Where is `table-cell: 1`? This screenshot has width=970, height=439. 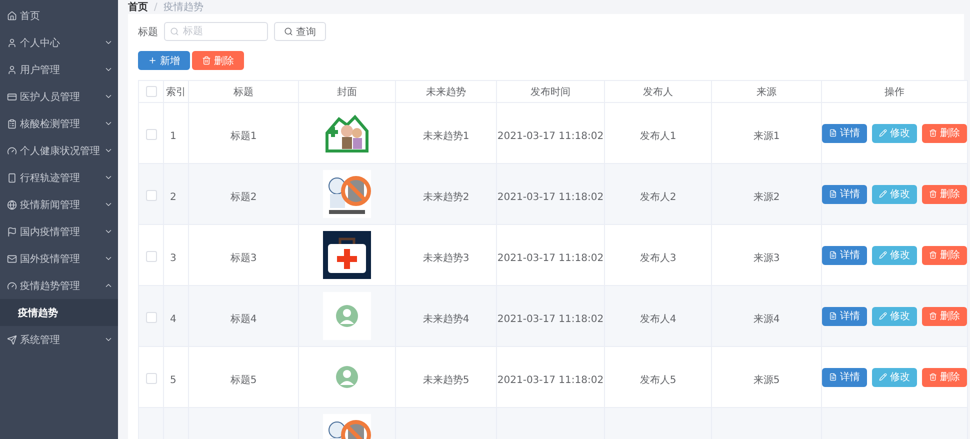 table-cell: 1 is located at coordinates (173, 136).